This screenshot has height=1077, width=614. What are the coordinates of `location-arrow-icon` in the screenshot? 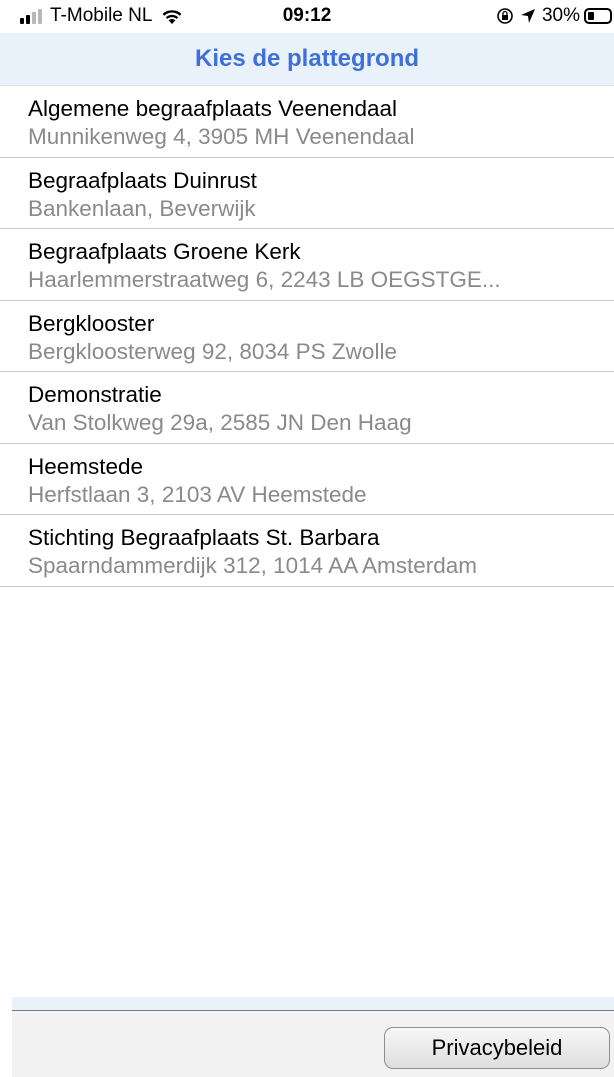 It's located at (527, 16).